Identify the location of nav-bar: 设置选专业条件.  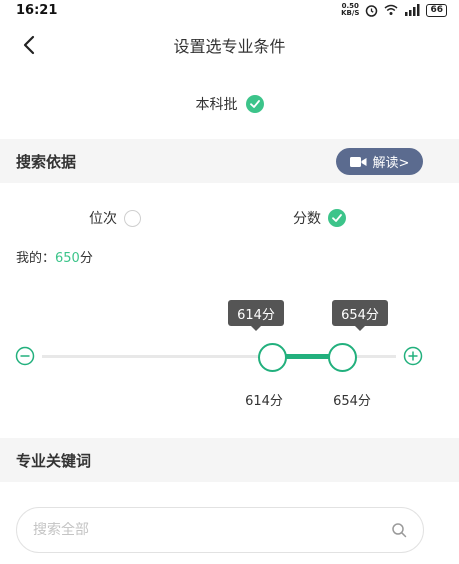
(229, 45).